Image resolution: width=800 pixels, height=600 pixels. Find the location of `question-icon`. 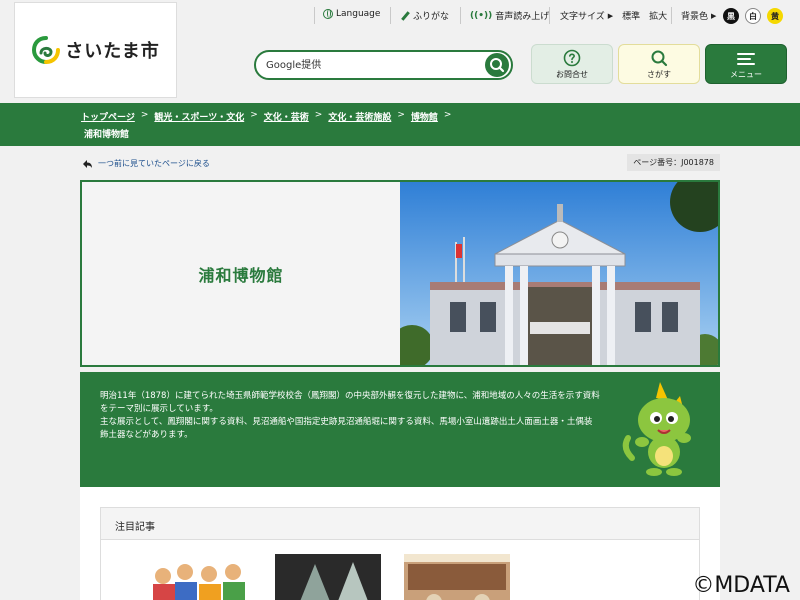

question-icon is located at coordinates (572, 58).